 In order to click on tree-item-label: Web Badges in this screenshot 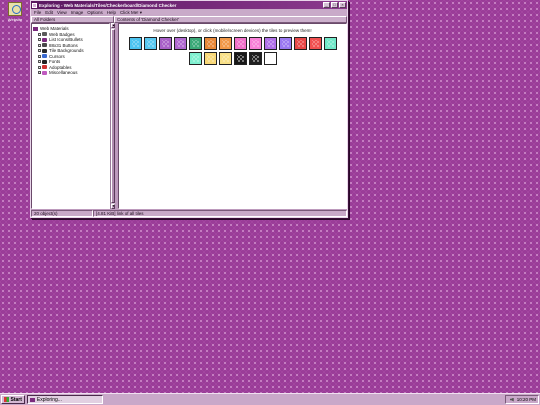, I will do `click(62, 34)`.